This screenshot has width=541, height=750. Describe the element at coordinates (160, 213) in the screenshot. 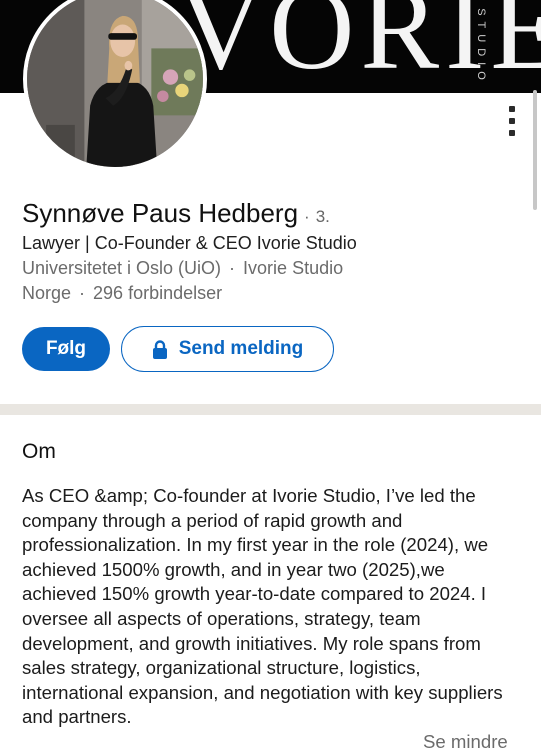

I see `profile-name: Synnøve Paus Hedberg` at that location.